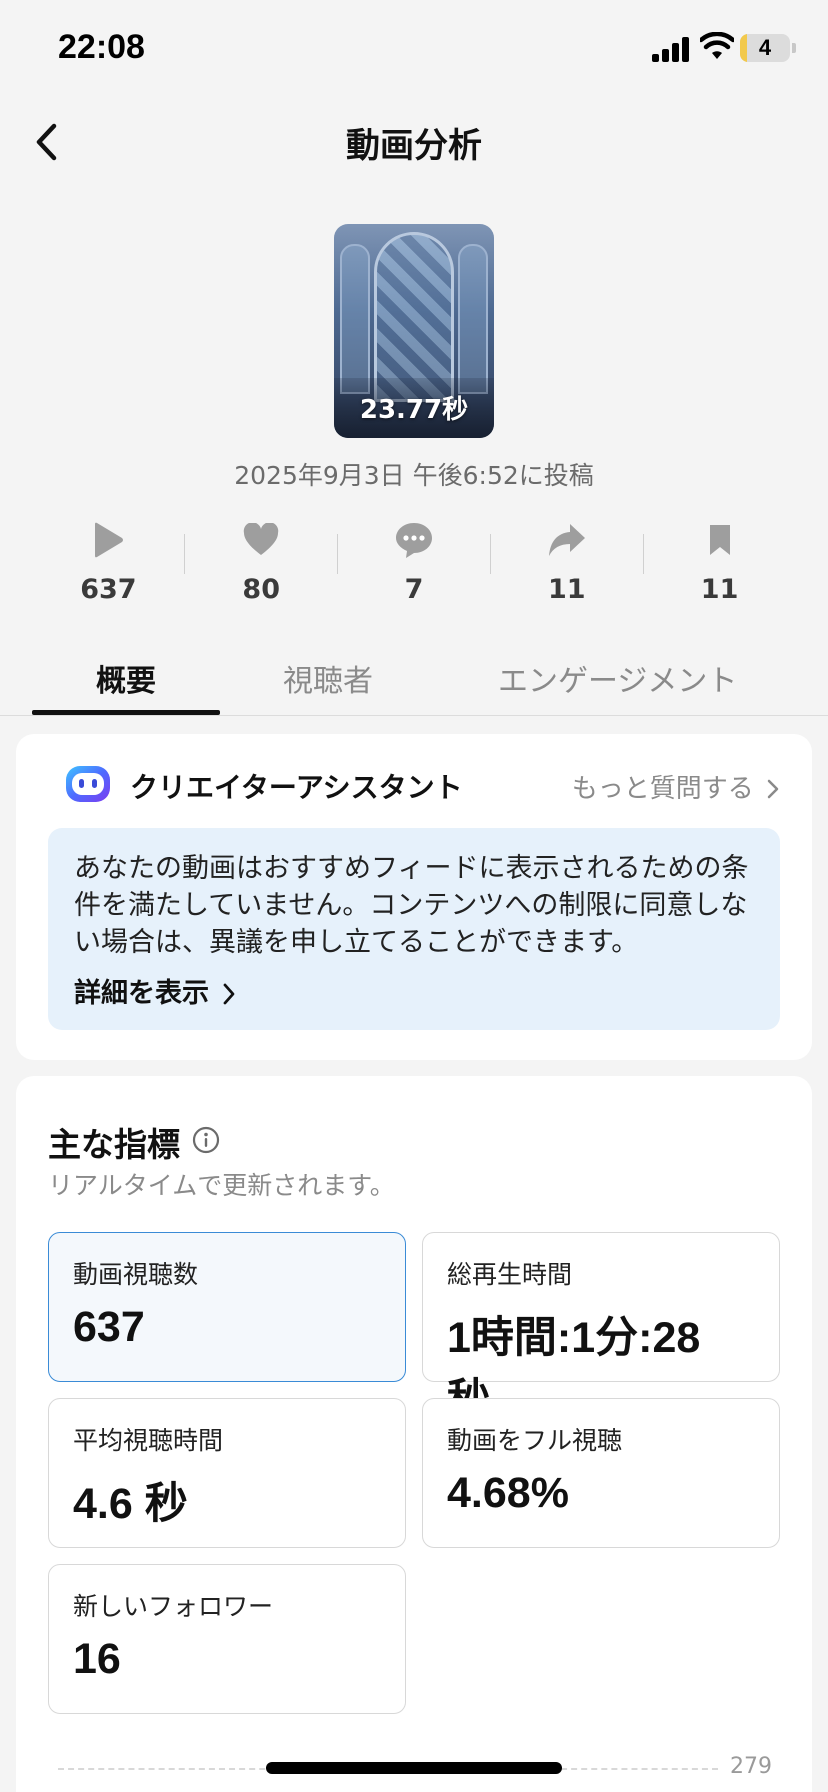 This screenshot has width=828, height=1792. What do you see at coordinates (109, 1327) in the screenshot?
I see `metric-value: 637` at bounding box center [109, 1327].